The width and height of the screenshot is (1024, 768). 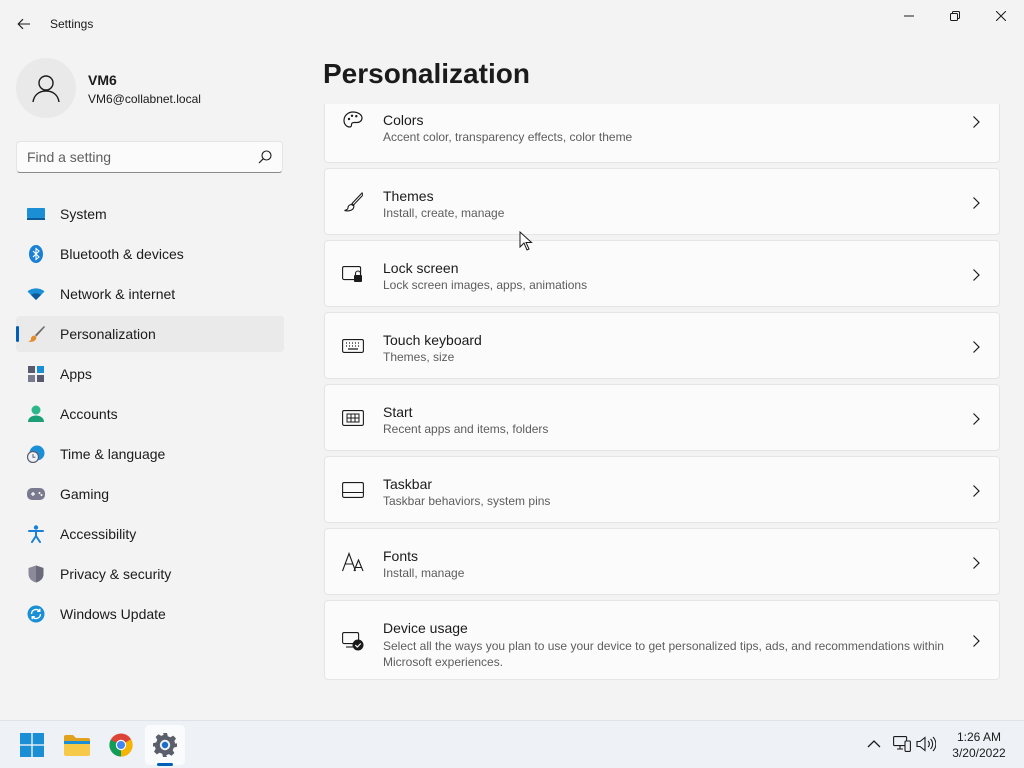 I want to click on card-title: Fonts, so click(x=401, y=556).